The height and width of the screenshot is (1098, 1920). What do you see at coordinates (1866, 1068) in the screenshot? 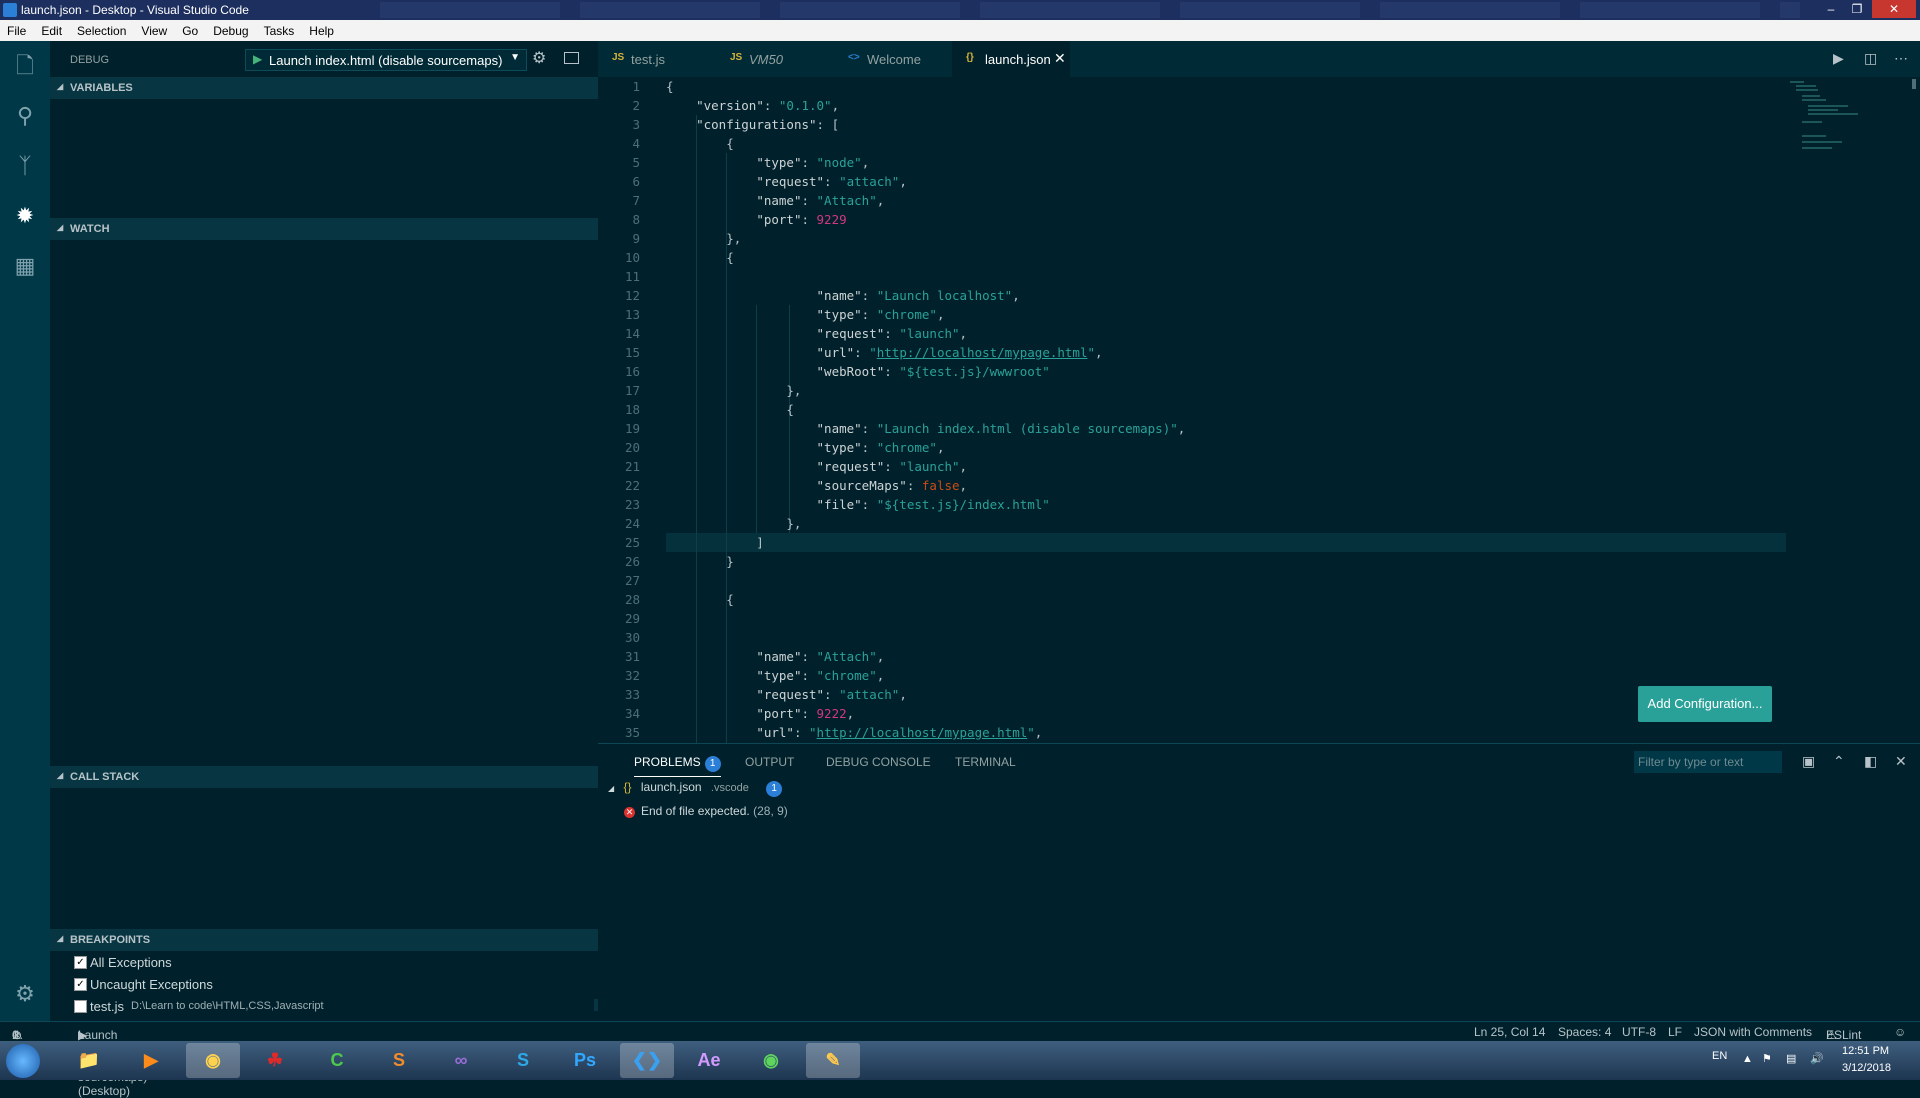
I see `clock-date: 3/12/2018` at bounding box center [1866, 1068].